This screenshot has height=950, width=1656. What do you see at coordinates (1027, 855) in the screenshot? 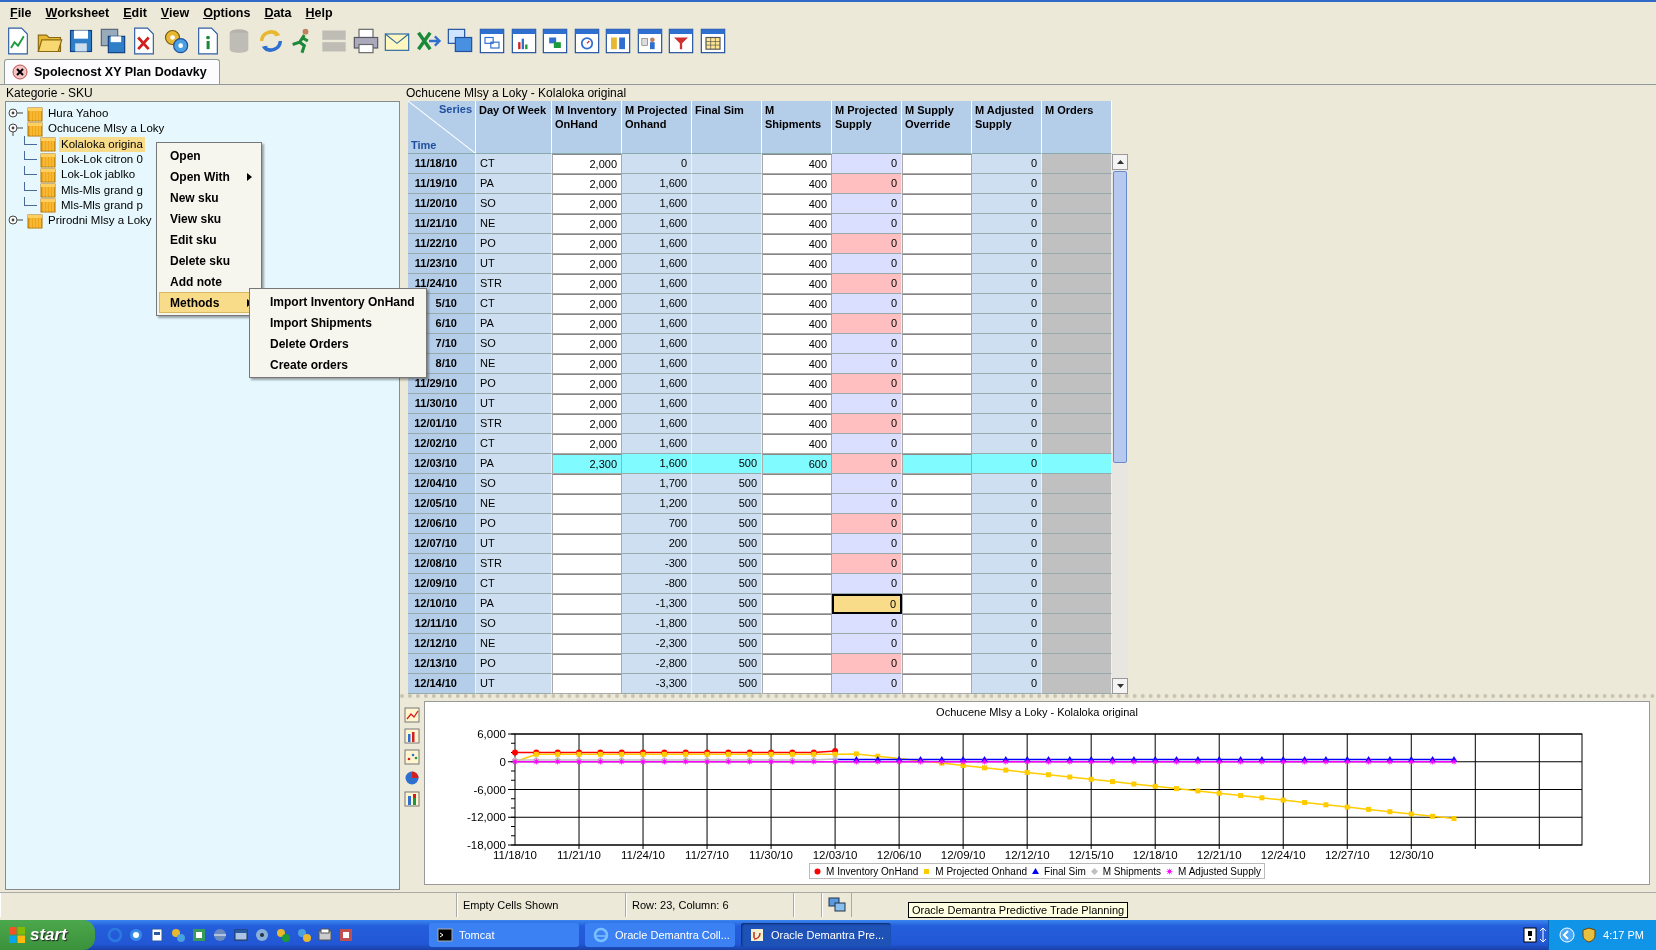
I see `axis-label: 12/12/10` at bounding box center [1027, 855].